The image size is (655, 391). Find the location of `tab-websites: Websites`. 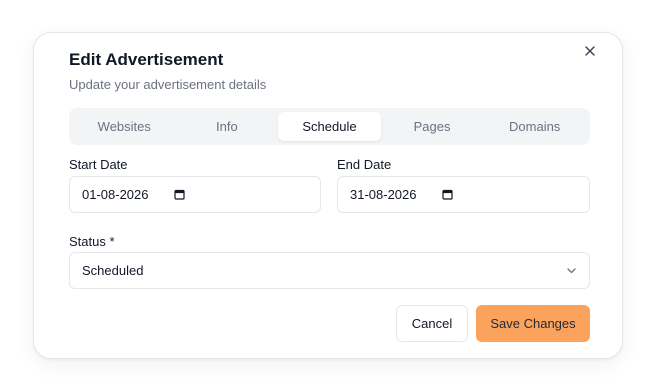

tab-websites: Websites is located at coordinates (124, 126).